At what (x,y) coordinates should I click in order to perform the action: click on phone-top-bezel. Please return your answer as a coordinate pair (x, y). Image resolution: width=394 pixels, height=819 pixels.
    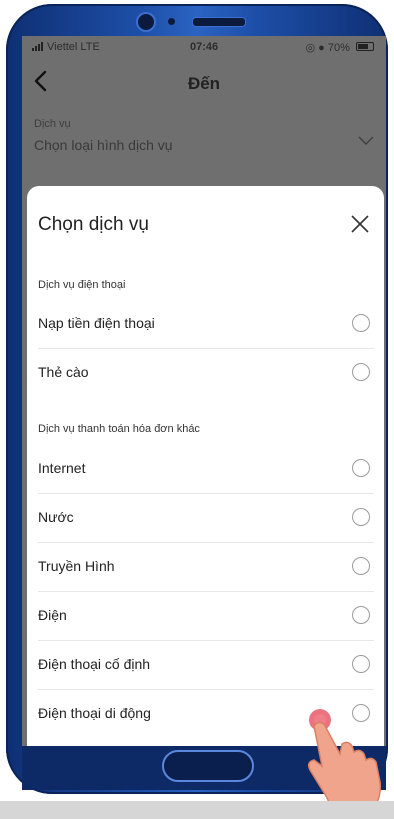
    Looking at the image, I should click on (197, 21).